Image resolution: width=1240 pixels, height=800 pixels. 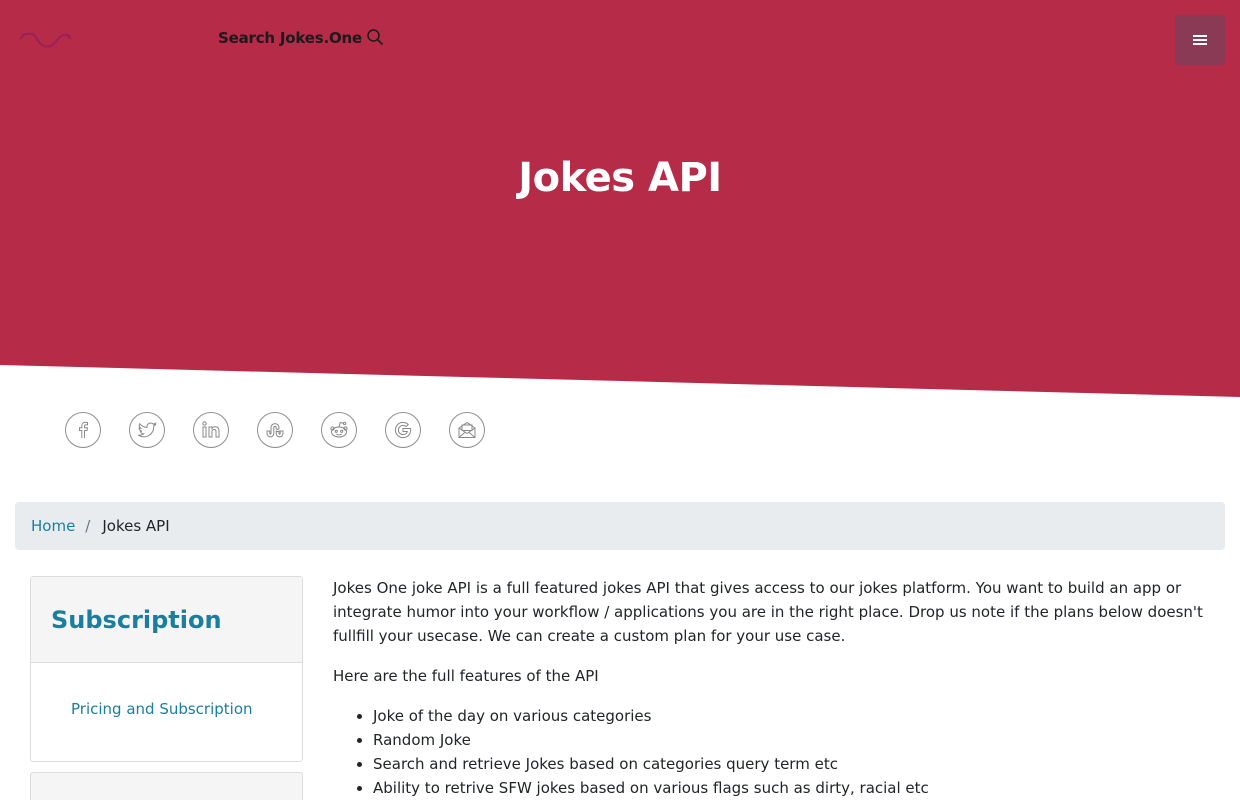 I want to click on linkedin-icon, so click(x=211, y=429).